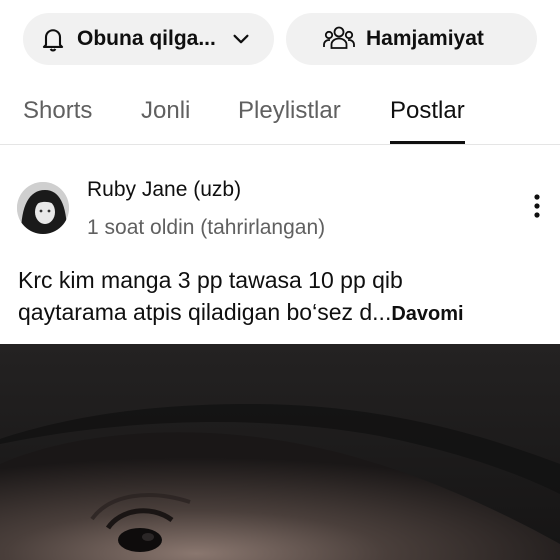  I want to click on post-text-line: Krc kim manga 3 pp tawasa 10 pp qib, so click(210, 280).